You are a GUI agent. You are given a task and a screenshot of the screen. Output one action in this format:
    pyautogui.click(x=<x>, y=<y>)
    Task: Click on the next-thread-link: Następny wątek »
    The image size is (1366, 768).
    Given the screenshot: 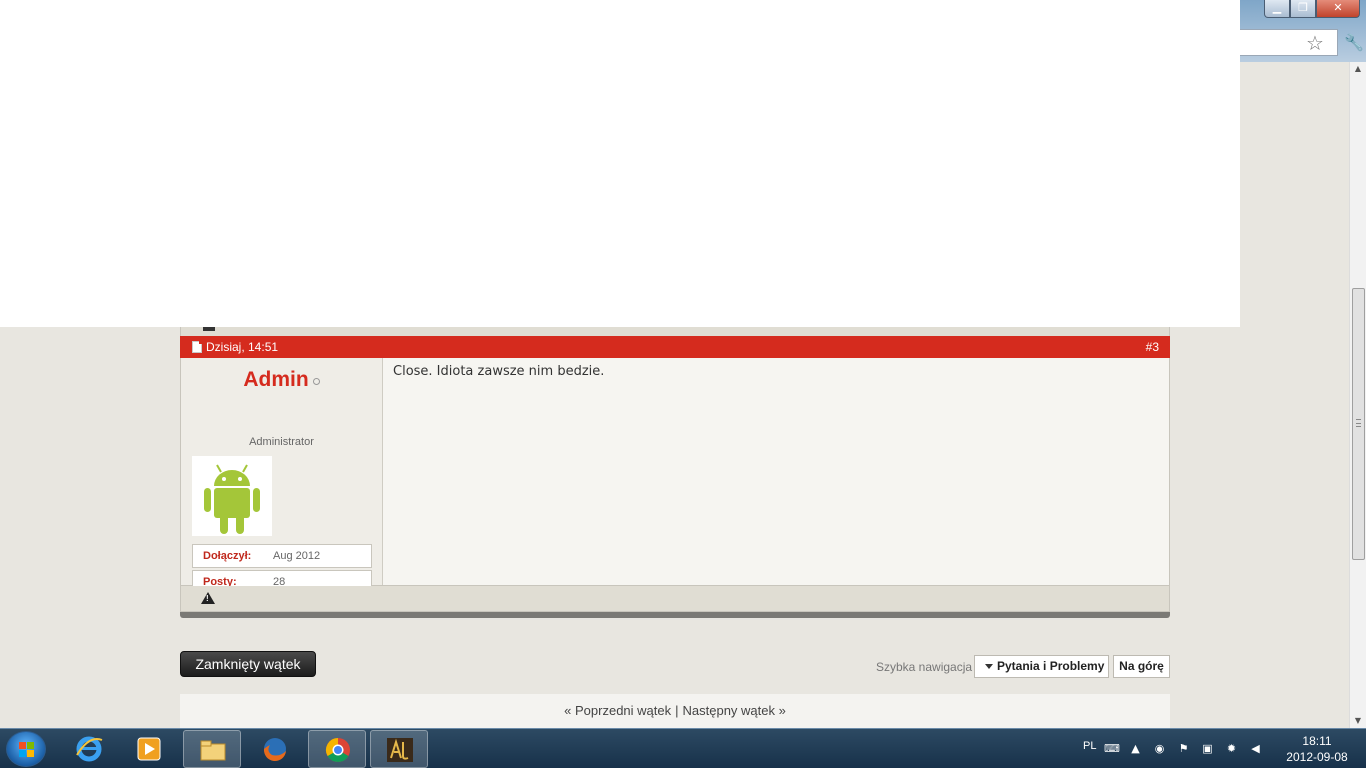 What is the action you would take?
    pyautogui.click(x=734, y=710)
    